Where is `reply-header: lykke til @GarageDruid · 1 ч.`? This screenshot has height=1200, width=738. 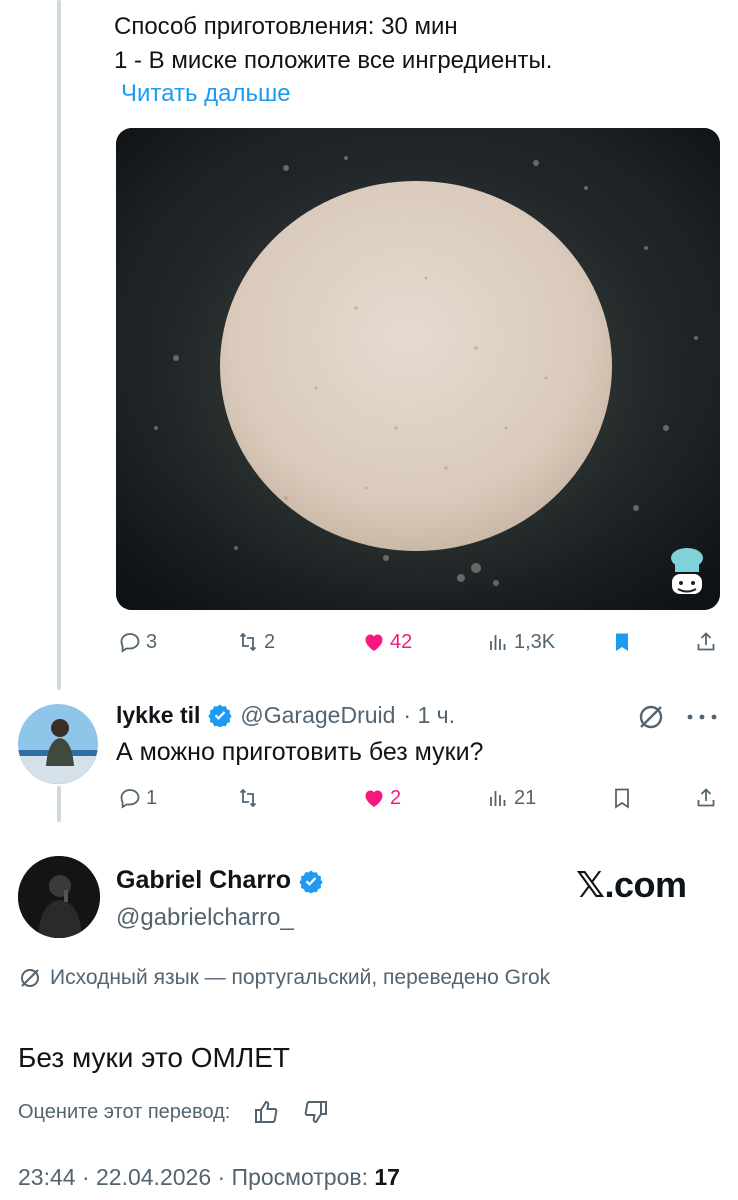 reply-header: lykke til @GarageDruid · 1 ч. is located at coordinates (285, 715).